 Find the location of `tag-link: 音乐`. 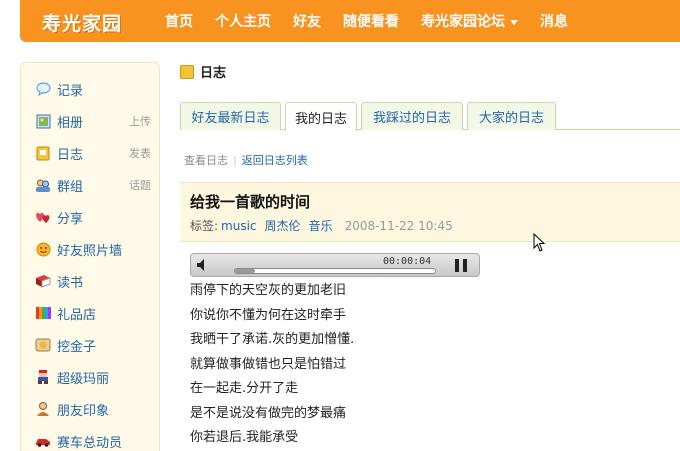

tag-link: 音乐 is located at coordinates (321, 225).